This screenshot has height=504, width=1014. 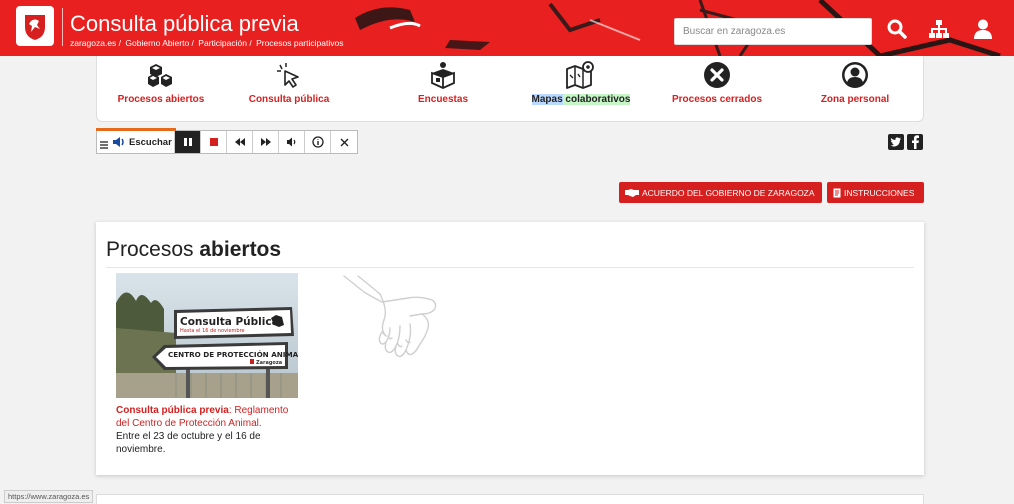 I want to click on listen-button: Escuchar, so click(x=136, y=142).